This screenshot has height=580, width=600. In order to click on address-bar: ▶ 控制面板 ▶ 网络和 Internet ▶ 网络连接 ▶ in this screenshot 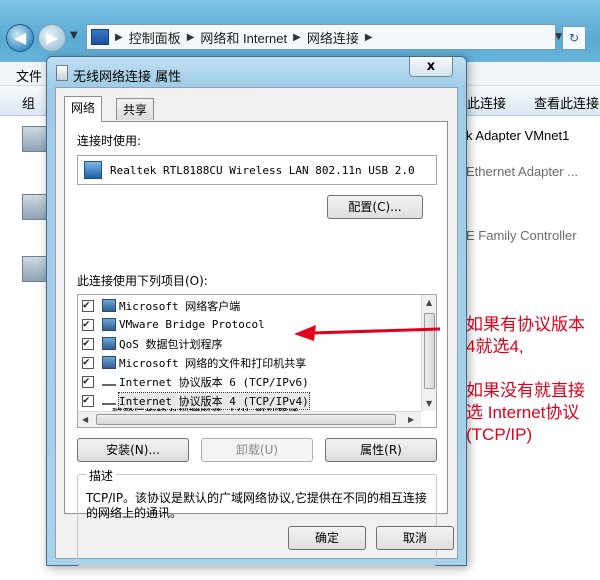, I will do `click(321, 37)`.